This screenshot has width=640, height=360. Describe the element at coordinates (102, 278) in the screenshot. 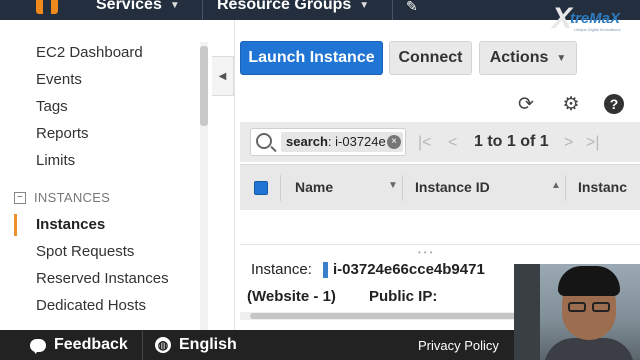

I see `sidebar-item-reserved-instances: Reserved Instances` at that location.